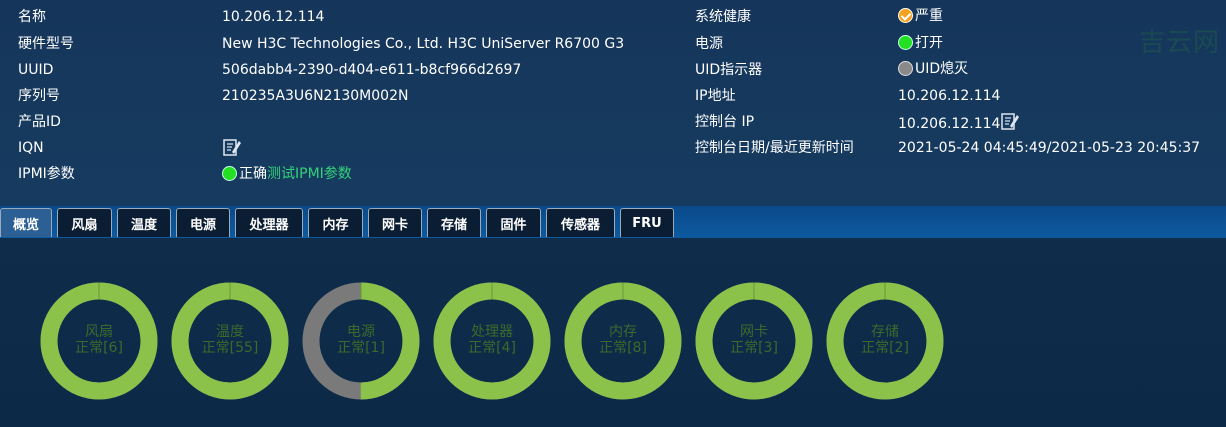 The height and width of the screenshot is (427, 1226). Describe the element at coordinates (32, 17) in the screenshot. I see `name-label: 名称` at that location.